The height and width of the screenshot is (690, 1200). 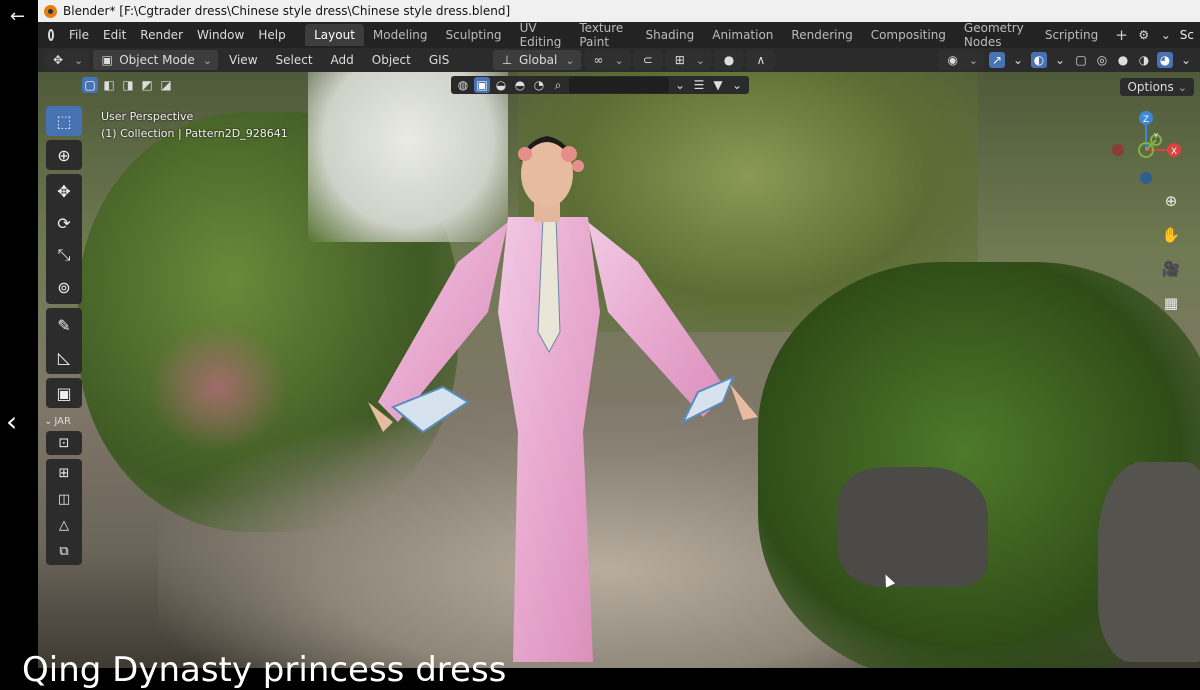 What do you see at coordinates (1118, 150) in the screenshot?
I see `gizmo-neg-x-axis` at bounding box center [1118, 150].